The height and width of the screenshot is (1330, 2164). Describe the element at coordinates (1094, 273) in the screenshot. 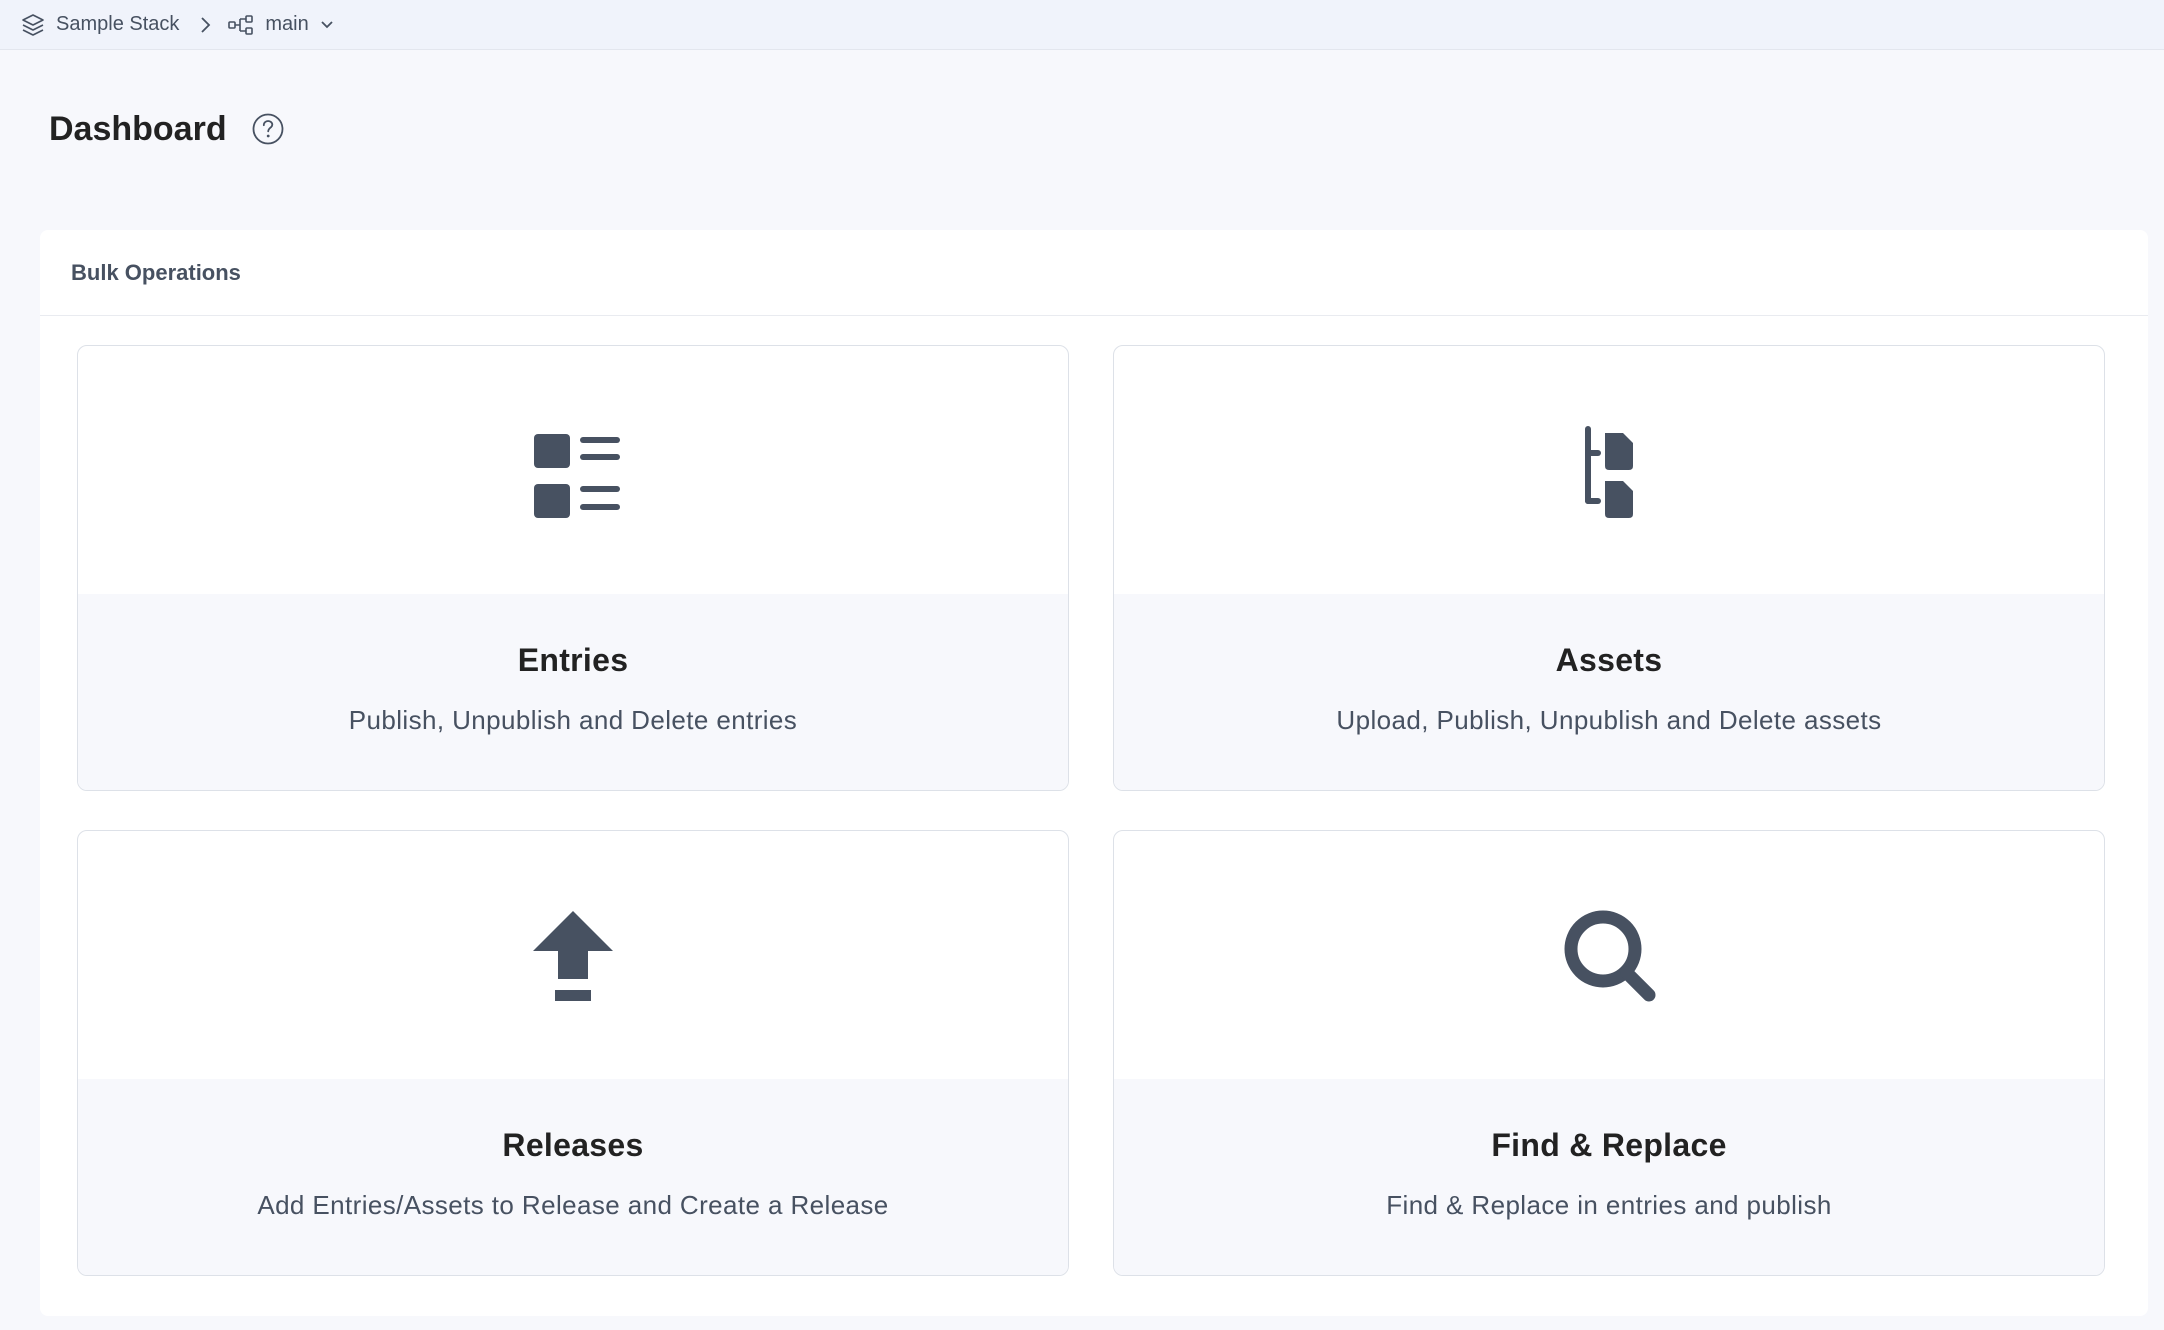

I see `panel-header: Bulk Operations` at that location.